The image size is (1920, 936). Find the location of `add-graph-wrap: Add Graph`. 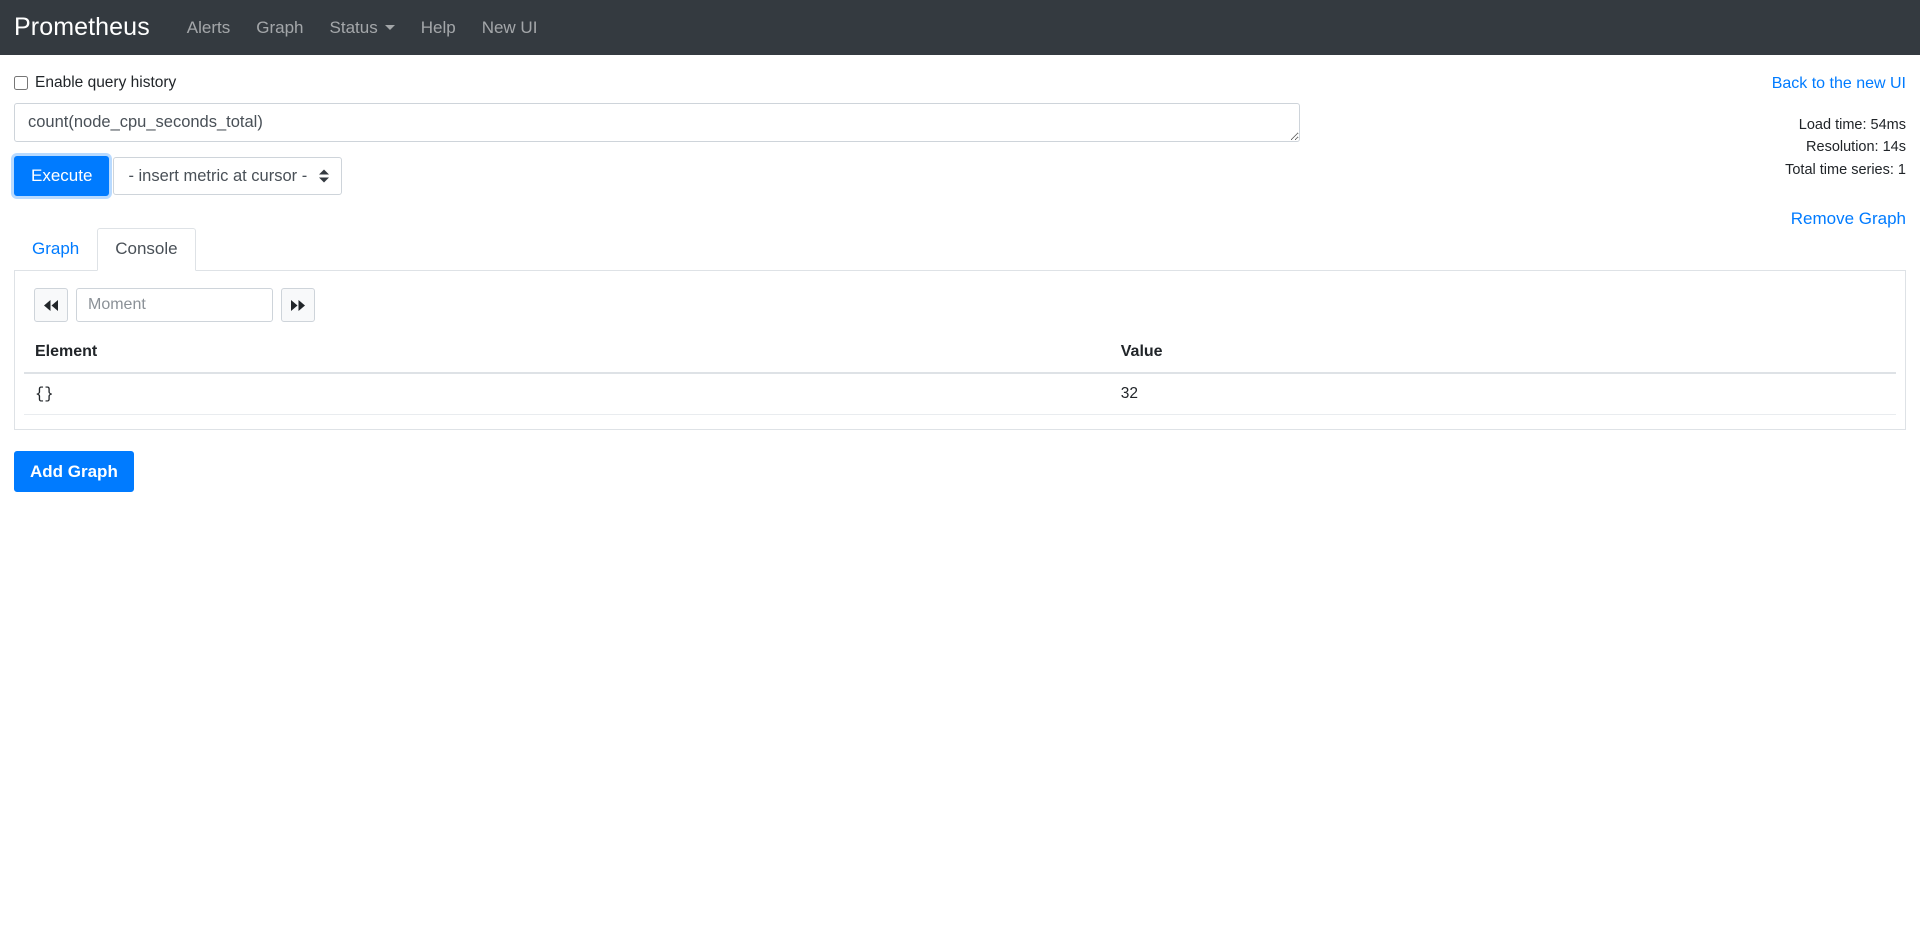

add-graph-wrap: Add Graph is located at coordinates (960, 472).